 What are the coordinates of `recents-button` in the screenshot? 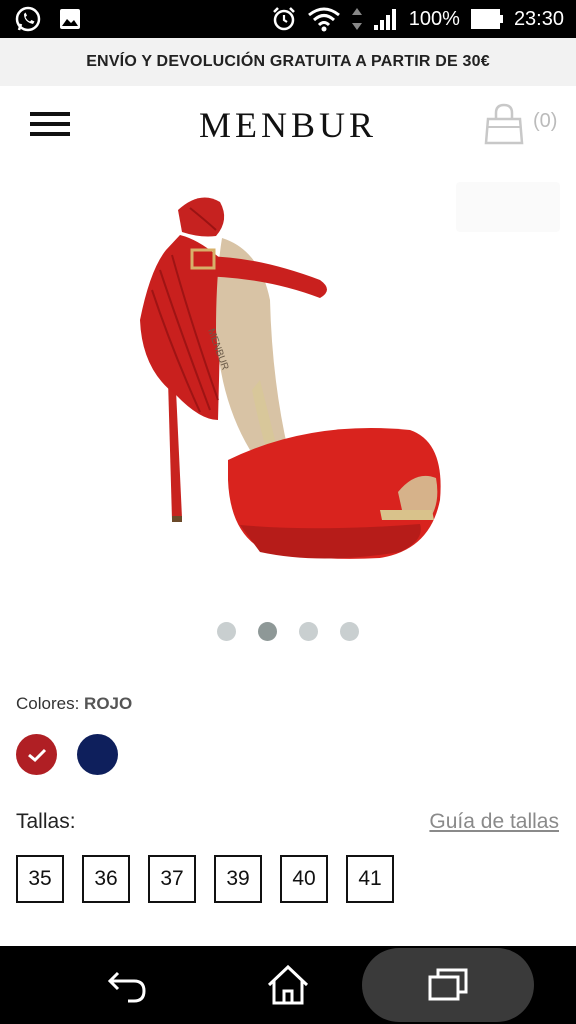 It's located at (448, 985).